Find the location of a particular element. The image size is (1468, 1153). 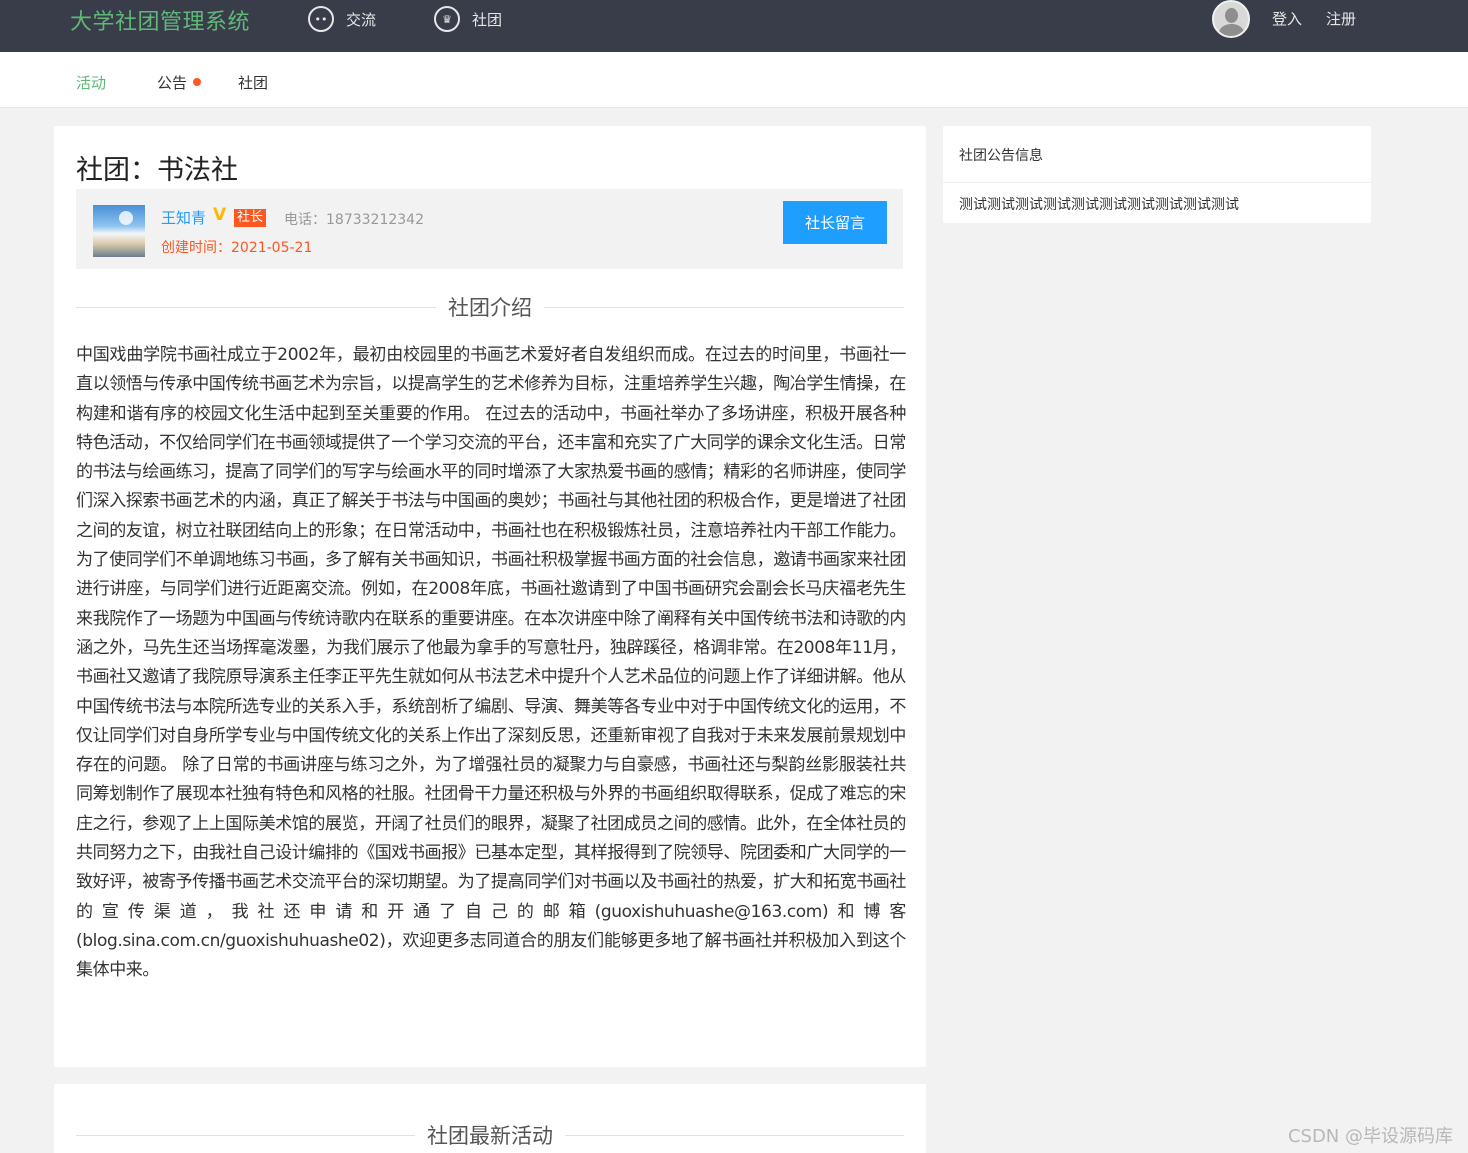

register-link: 注册 is located at coordinates (1341, 18).